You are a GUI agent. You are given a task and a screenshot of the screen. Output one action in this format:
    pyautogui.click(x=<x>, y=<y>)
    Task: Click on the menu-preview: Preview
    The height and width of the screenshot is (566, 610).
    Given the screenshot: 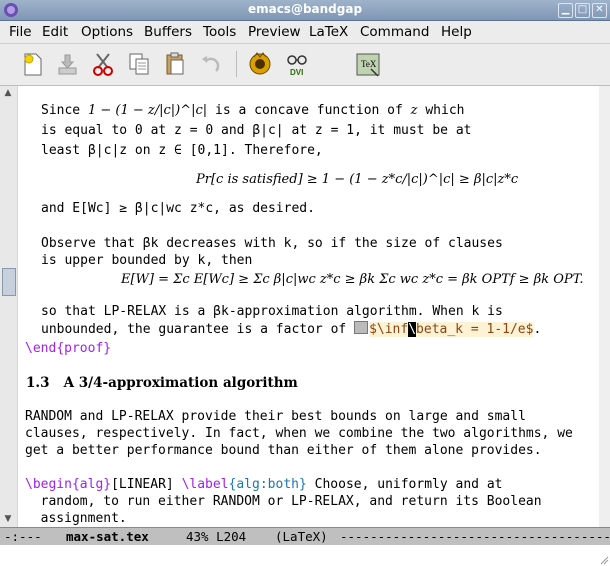 What is the action you would take?
    pyautogui.click(x=274, y=32)
    